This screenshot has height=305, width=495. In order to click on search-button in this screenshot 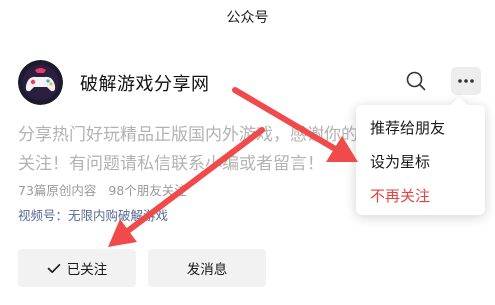, I will do `click(416, 81)`.